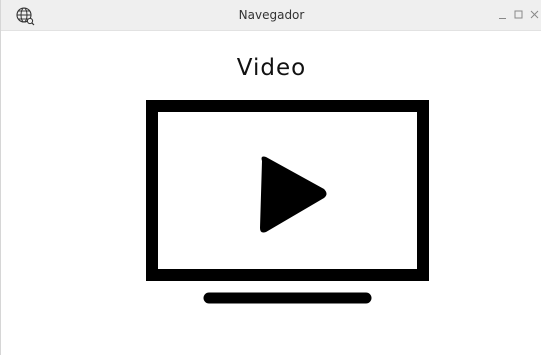 The width and height of the screenshot is (541, 355). I want to click on page-heading: Video, so click(271, 68).